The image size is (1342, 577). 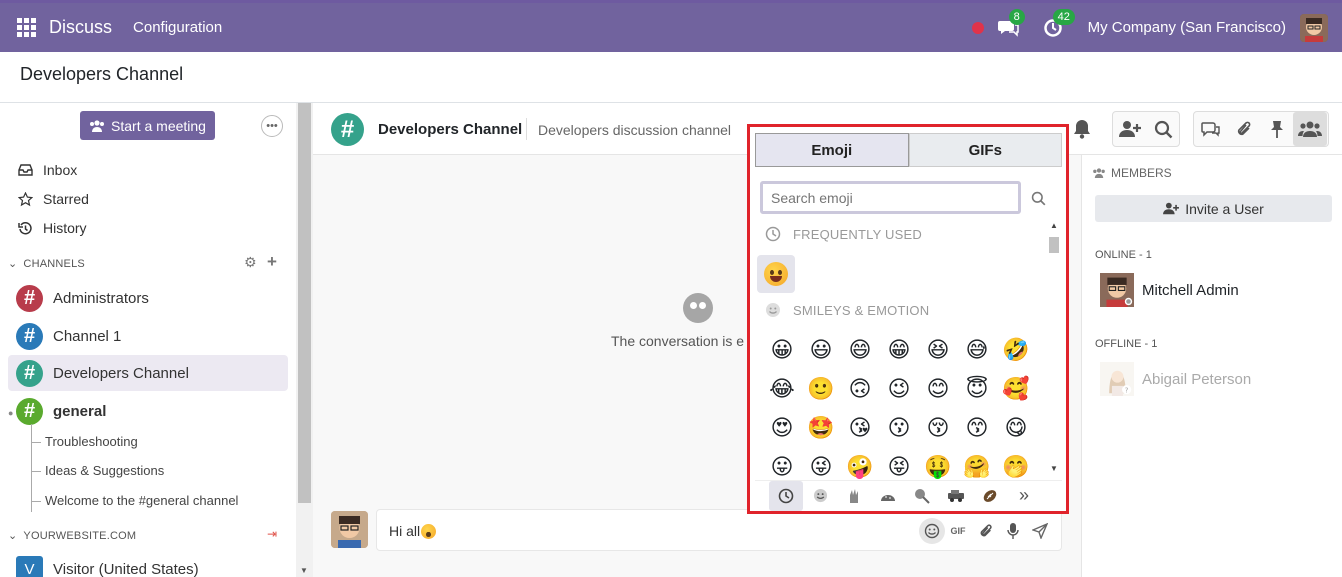 What do you see at coordinates (102, 74) in the screenshot?
I see `page-title: Developers Channel` at bounding box center [102, 74].